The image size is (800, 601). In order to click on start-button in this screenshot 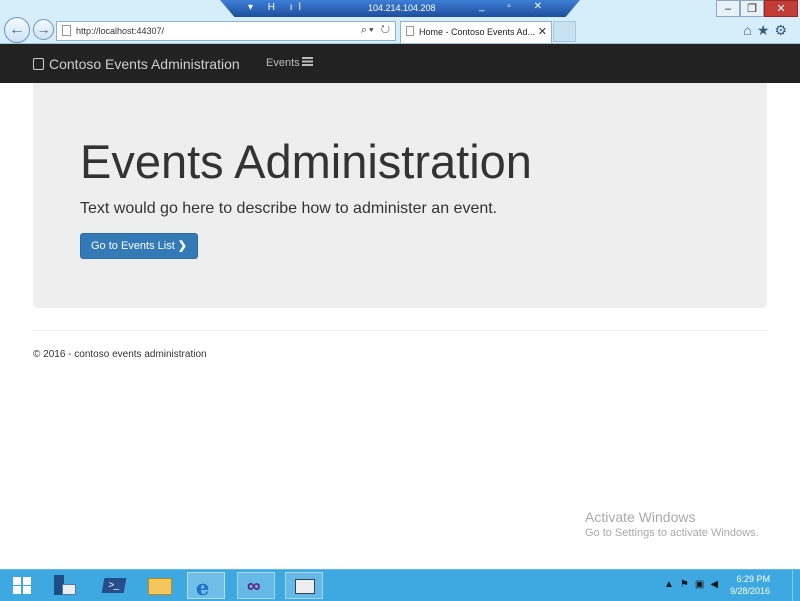, I will do `click(23, 585)`.